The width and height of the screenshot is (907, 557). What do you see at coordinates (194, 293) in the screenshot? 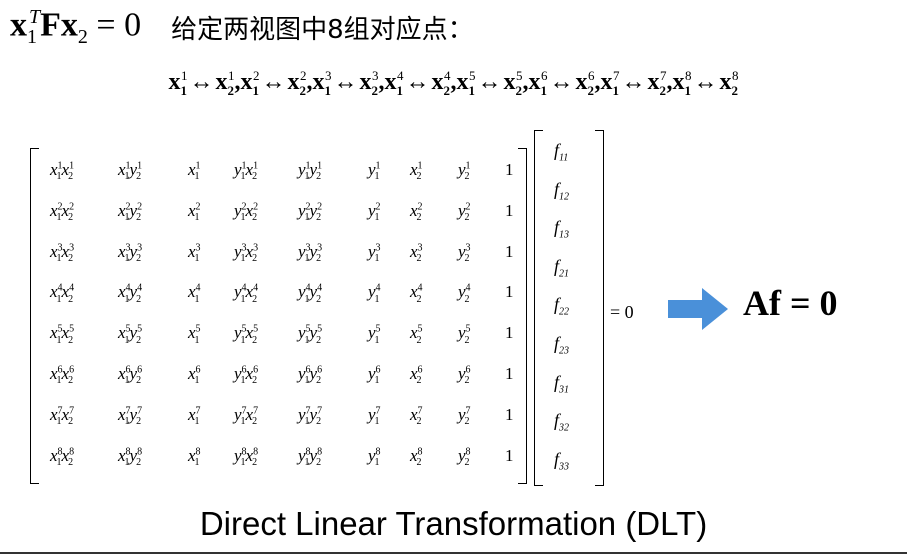
I see `matrix-a-cell: x41` at bounding box center [194, 293].